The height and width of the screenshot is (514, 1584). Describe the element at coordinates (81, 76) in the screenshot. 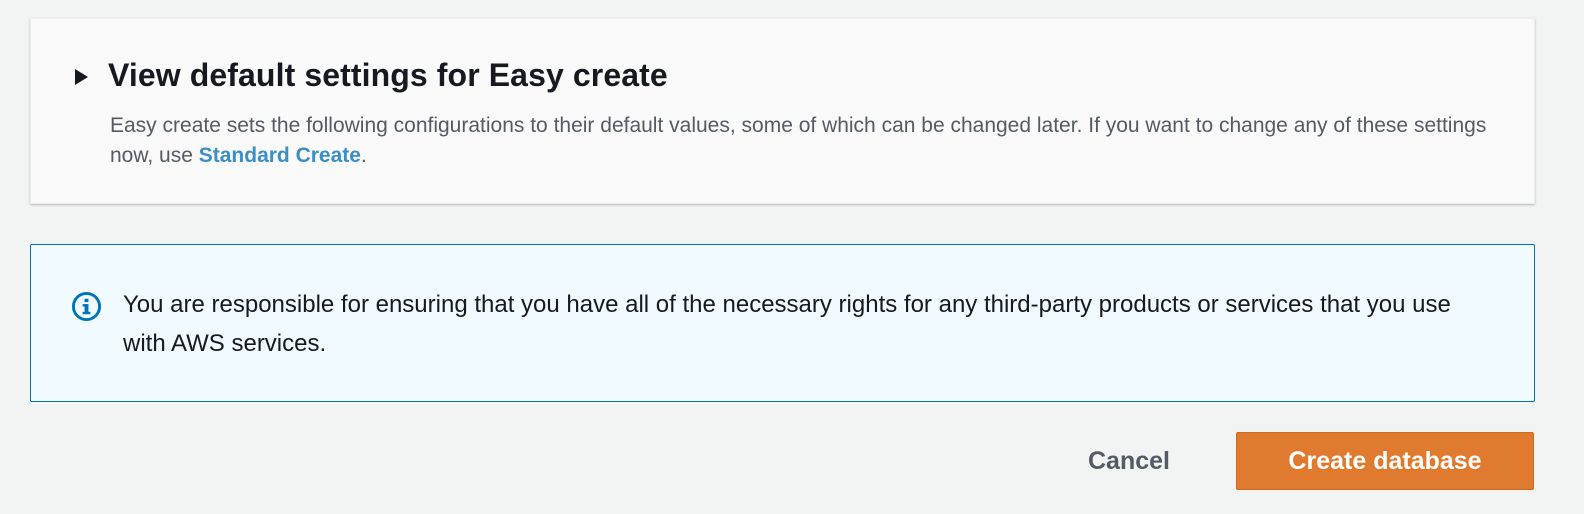

I see `caret-right-icon` at that location.